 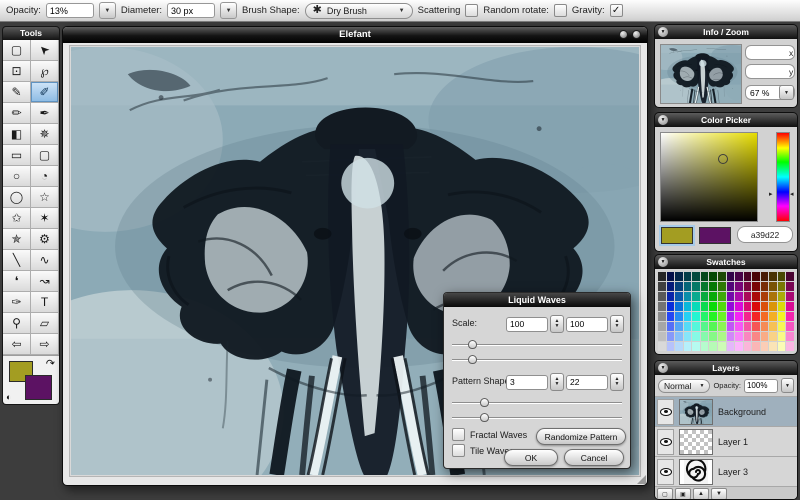 I want to click on pattern-y-slider, so click(x=537, y=417).